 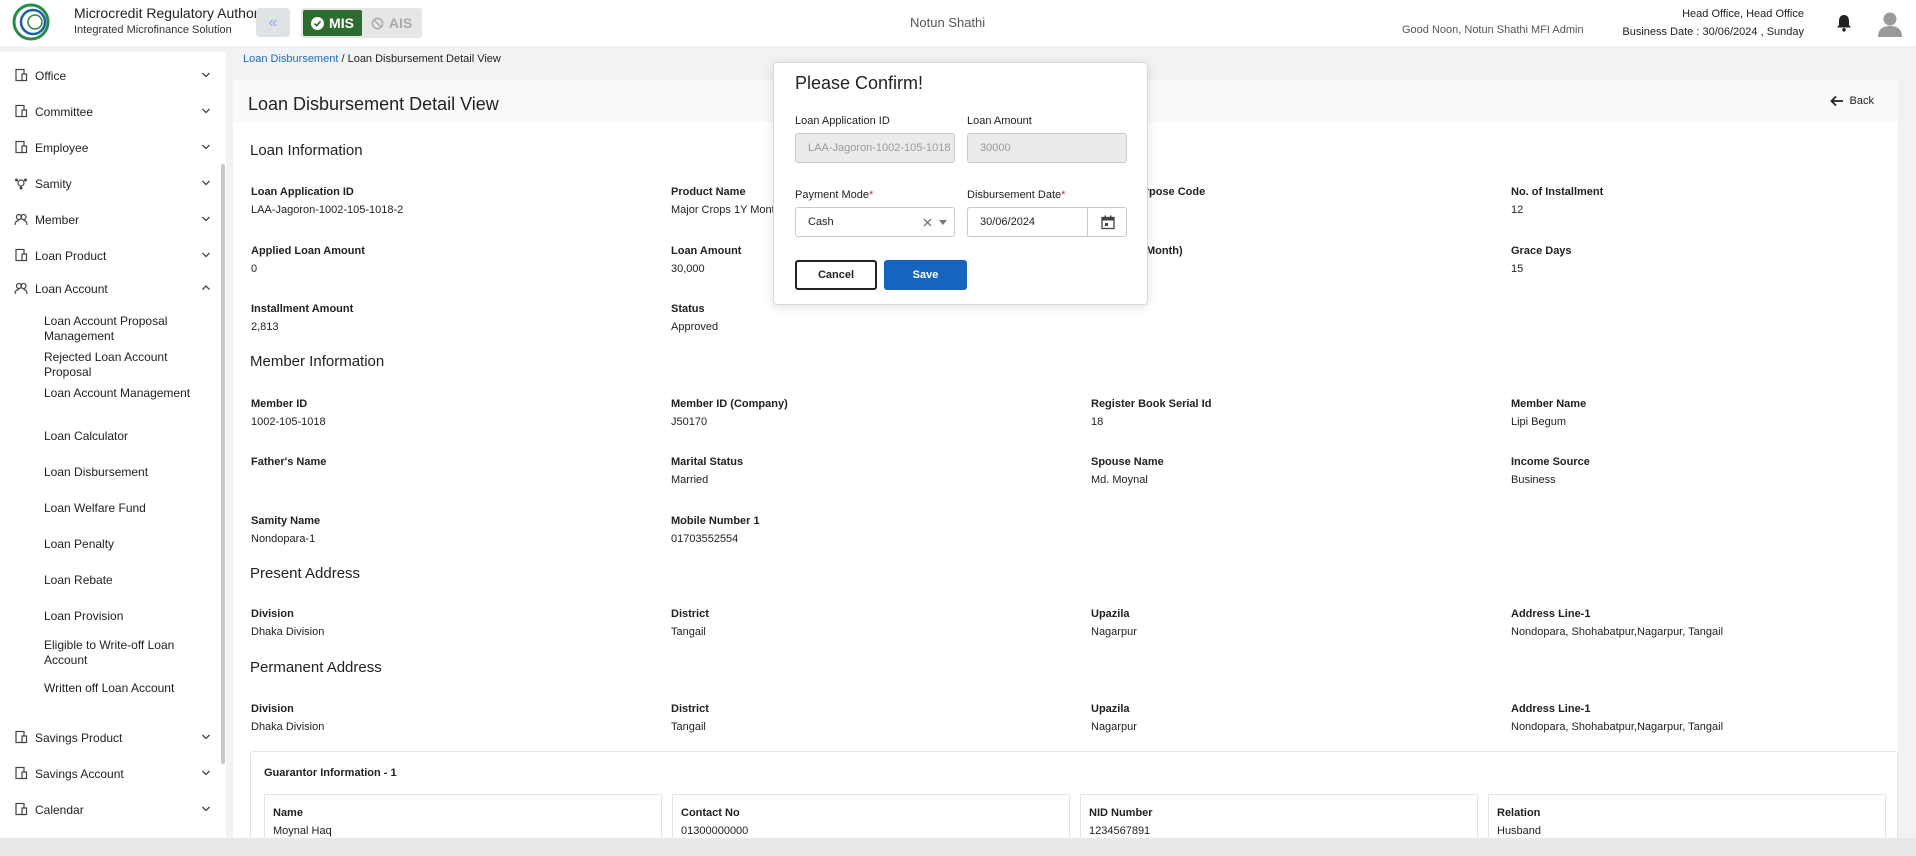 I want to click on disbursement-date-value: 30/06/2024, so click(x=1008, y=222).